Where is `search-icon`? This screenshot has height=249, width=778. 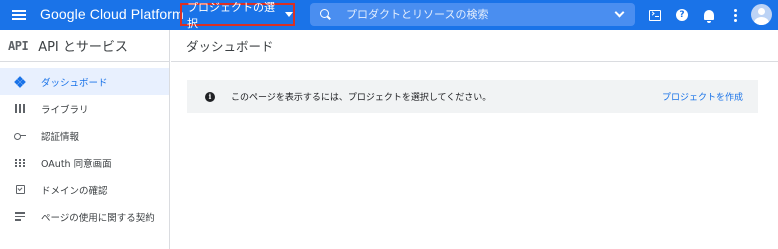
search-icon is located at coordinates (326, 14).